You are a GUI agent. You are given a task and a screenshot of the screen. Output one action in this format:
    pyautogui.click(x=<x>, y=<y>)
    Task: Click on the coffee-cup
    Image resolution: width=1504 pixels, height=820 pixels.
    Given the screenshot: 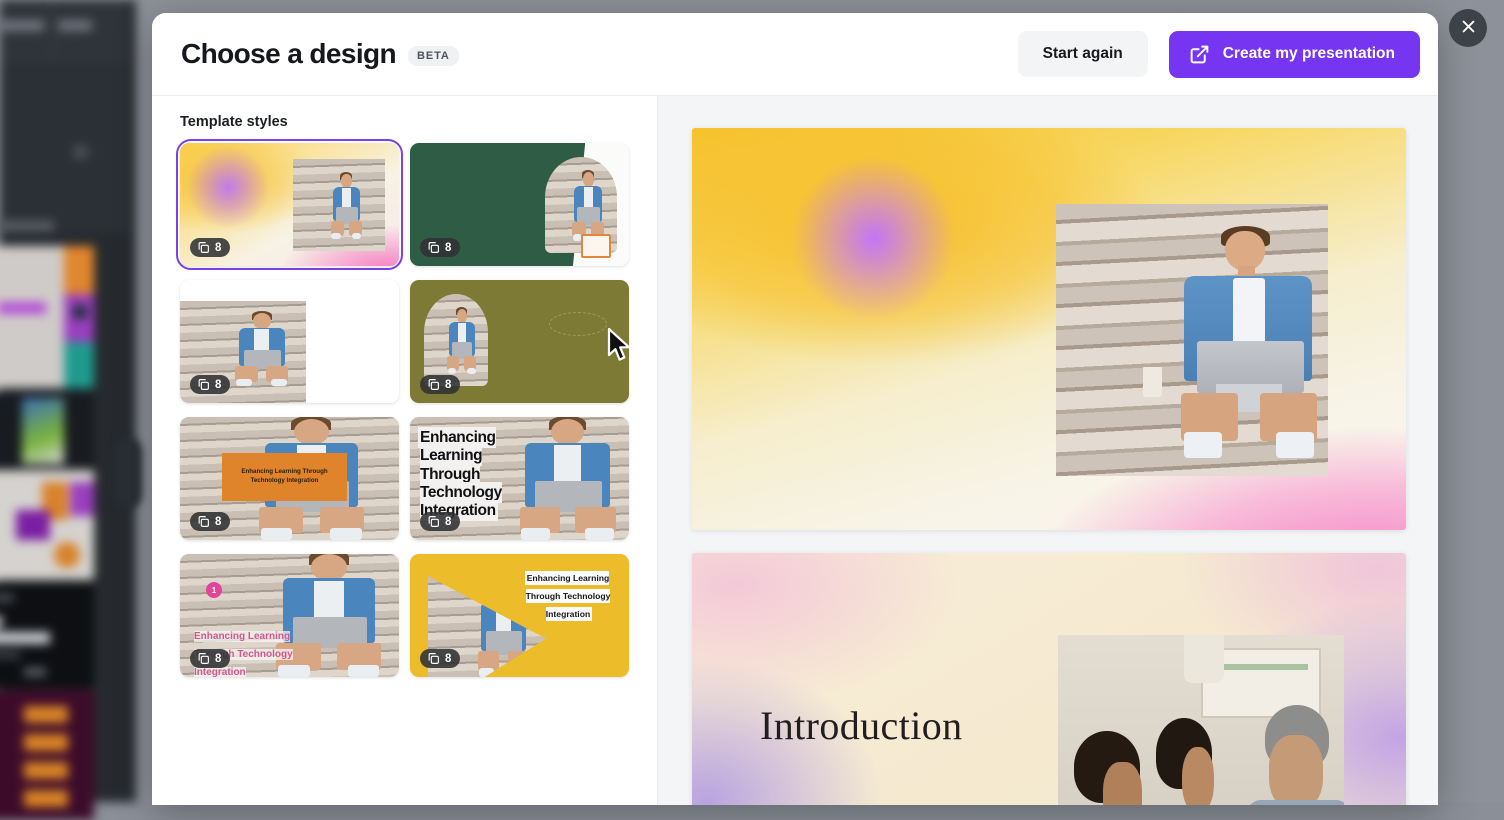 What is the action you would take?
    pyautogui.click(x=1152, y=382)
    